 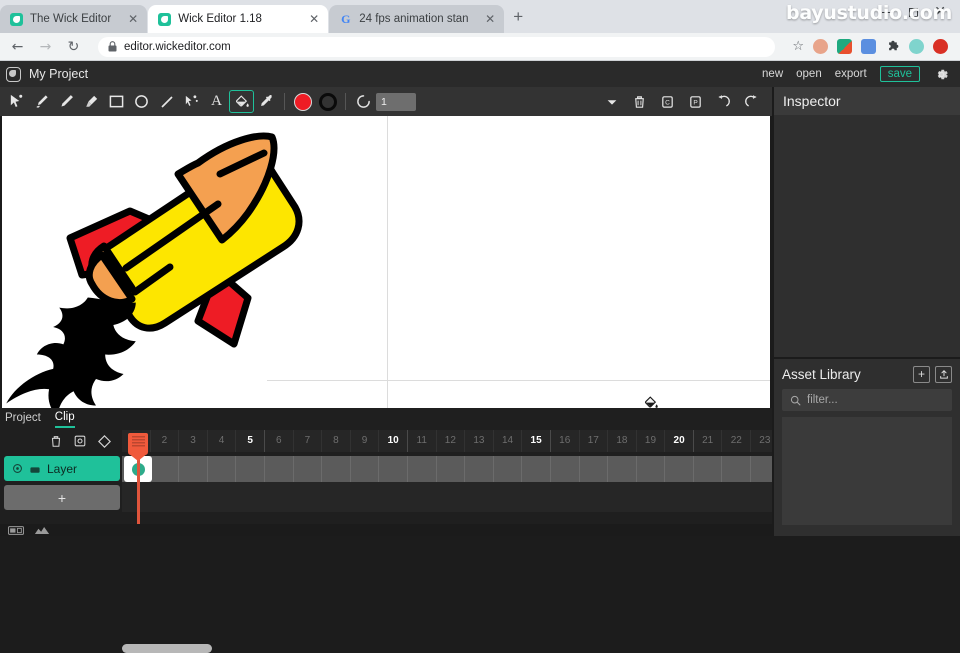 What do you see at coordinates (62, 468) in the screenshot?
I see `layer-row: Layer` at bounding box center [62, 468].